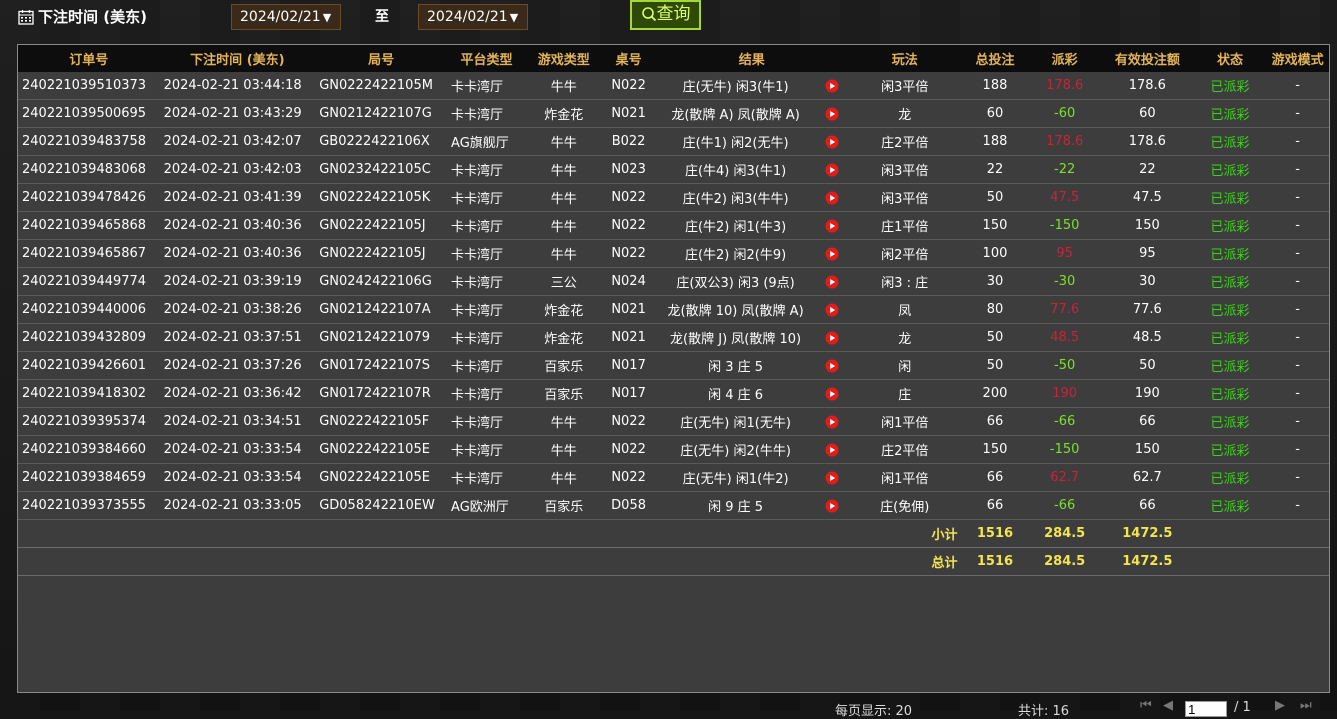 The image size is (1337, 719). Describe the element at coordinates (1168, 705) in the screenshot. I see `prev-page-icon: ◀` at that location.